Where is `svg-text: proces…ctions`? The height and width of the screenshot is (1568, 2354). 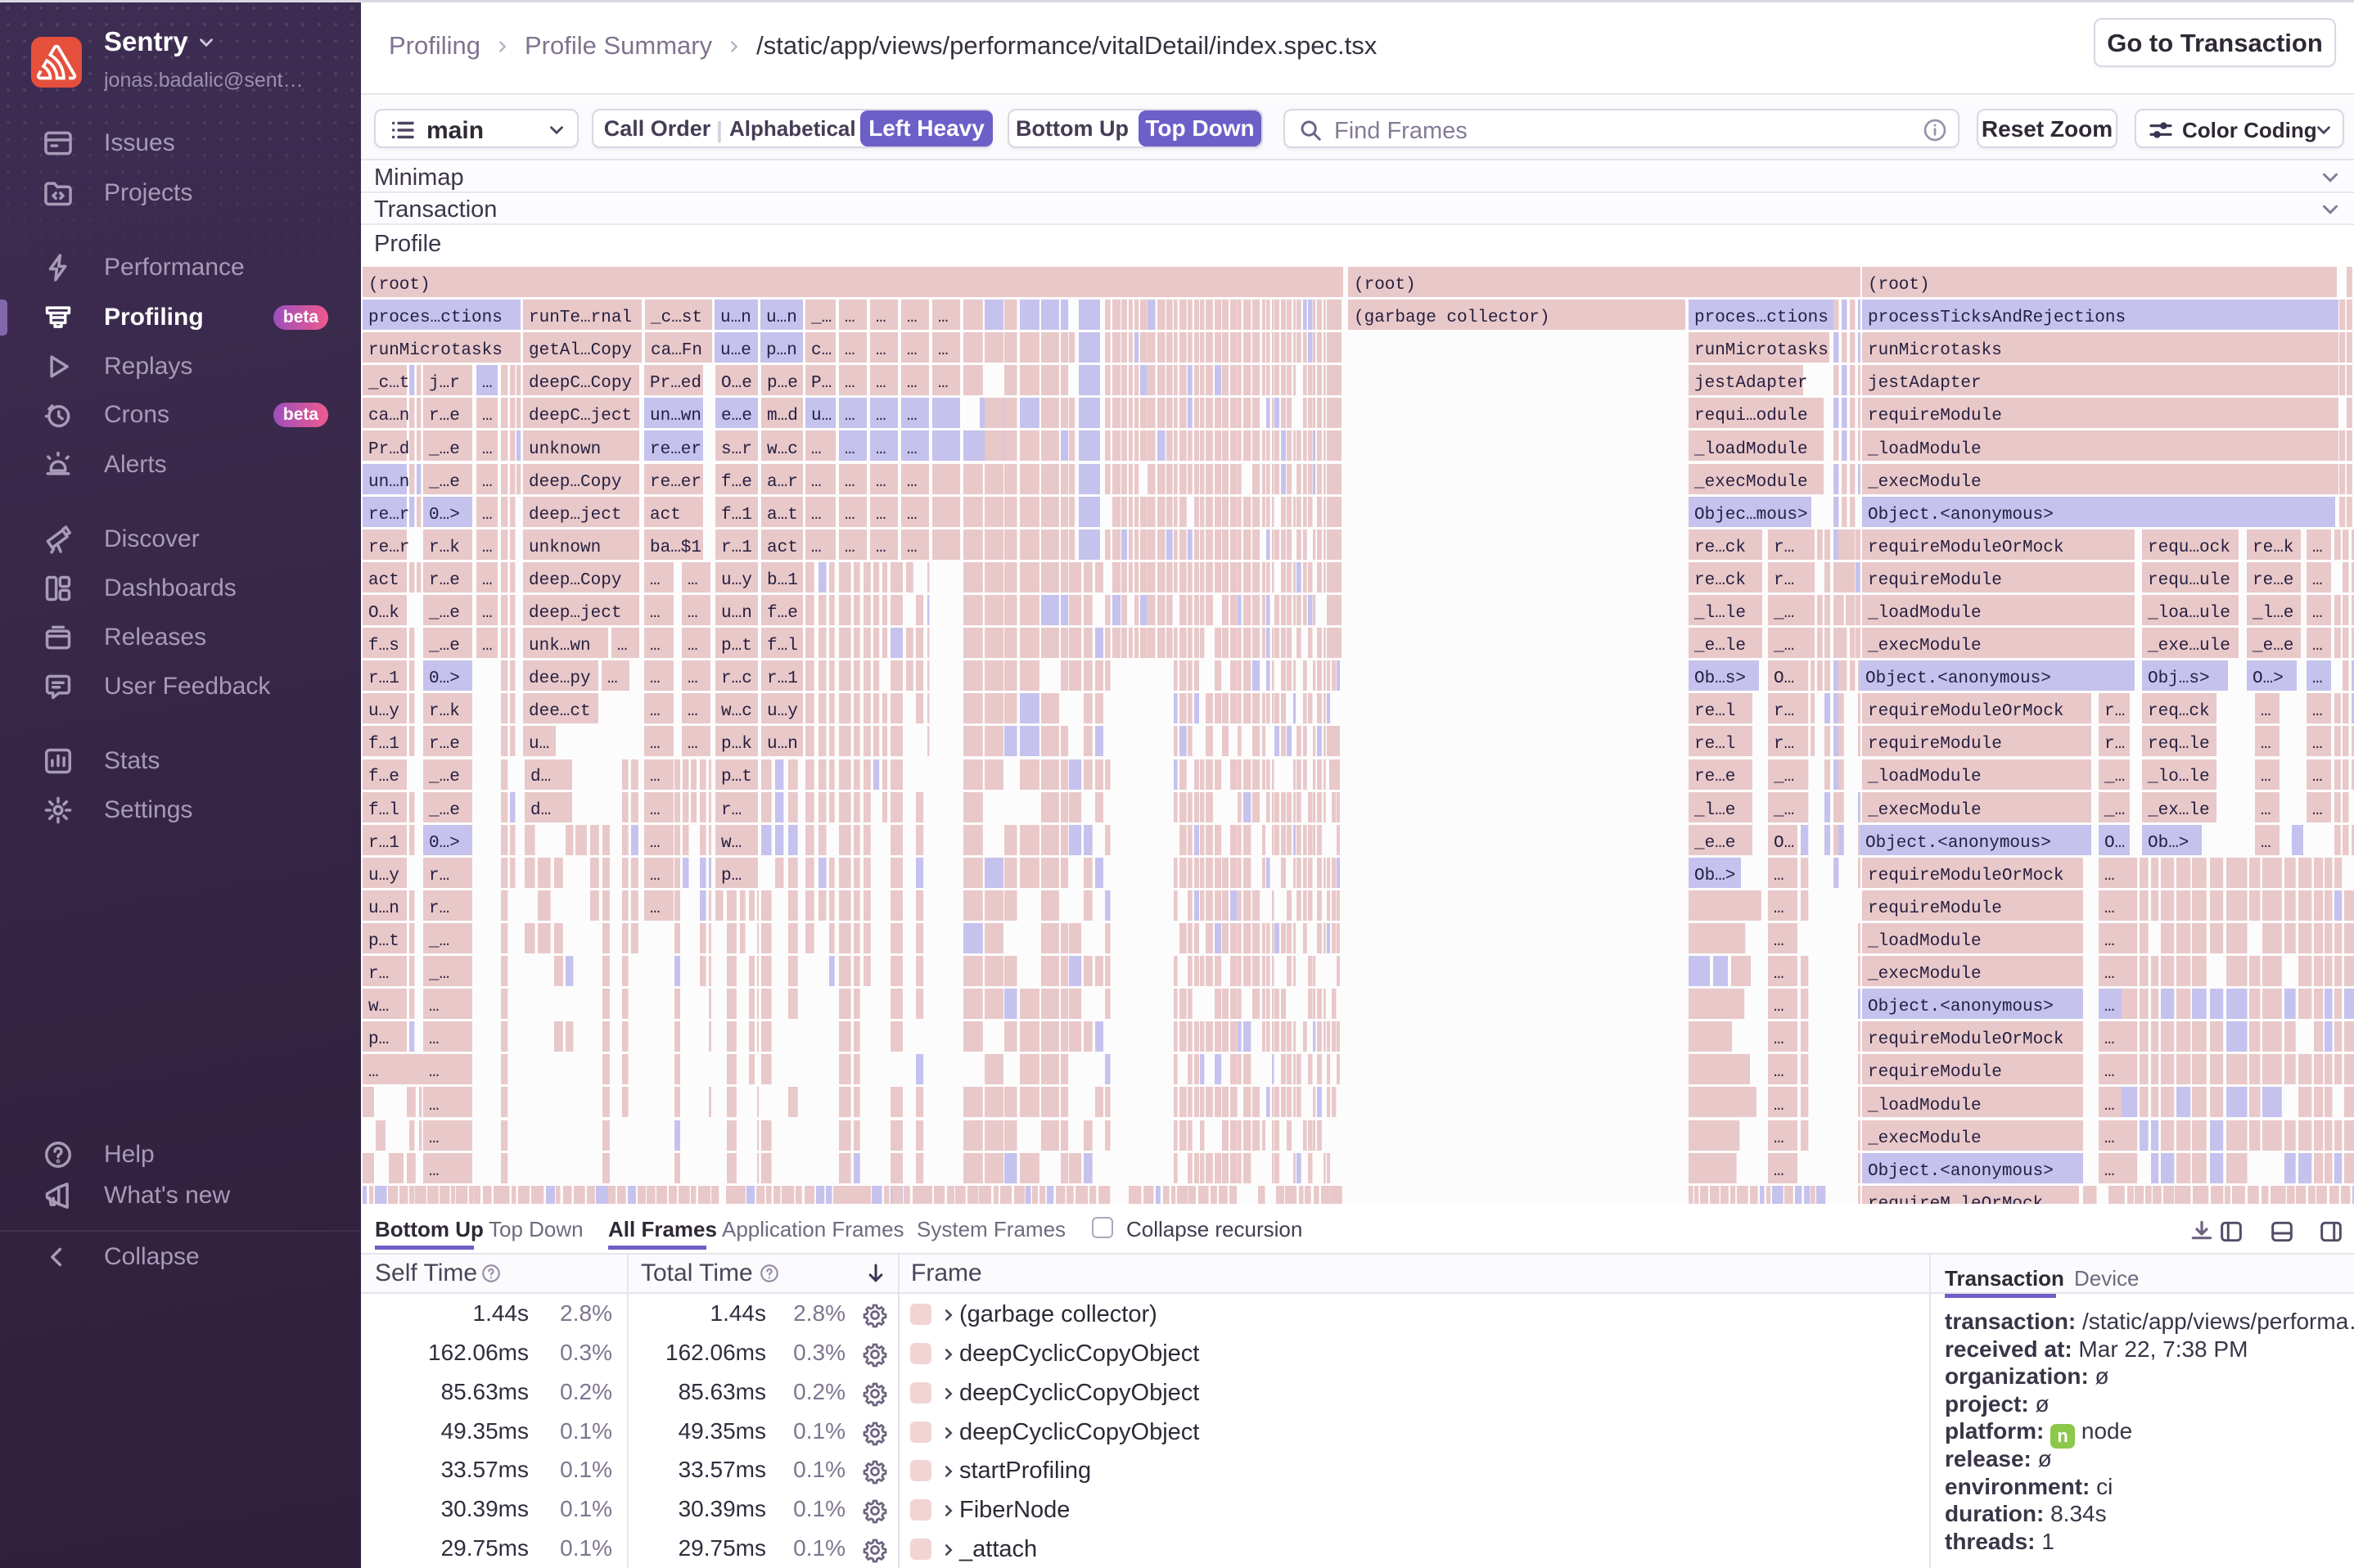
svg-text: proces…ctions is located at coordinates (1761, 318).